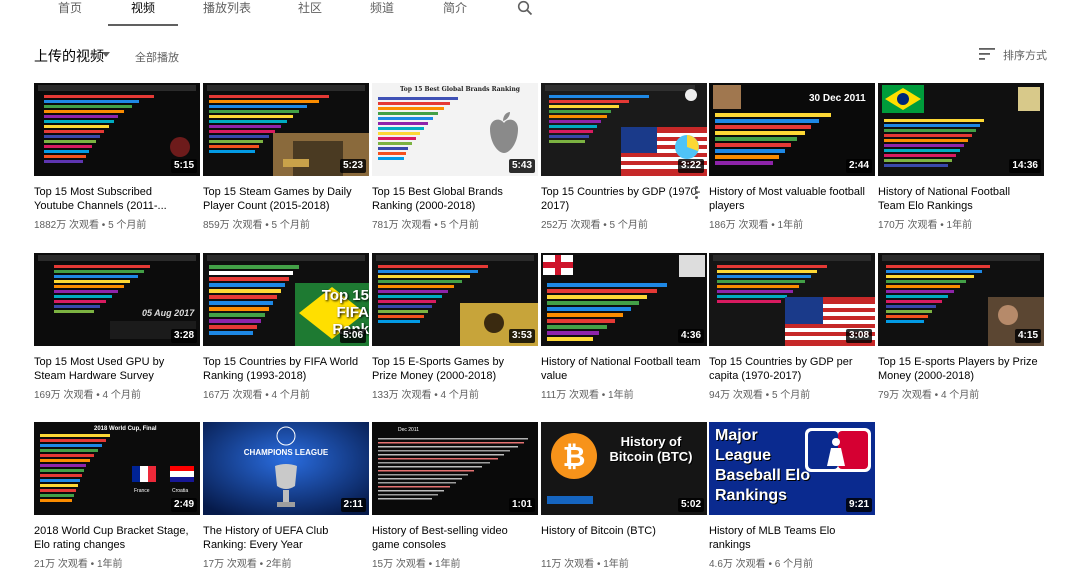  I want to click on video-meta: 4.6万 次观看 • 6 个月前, so click(792, 564).